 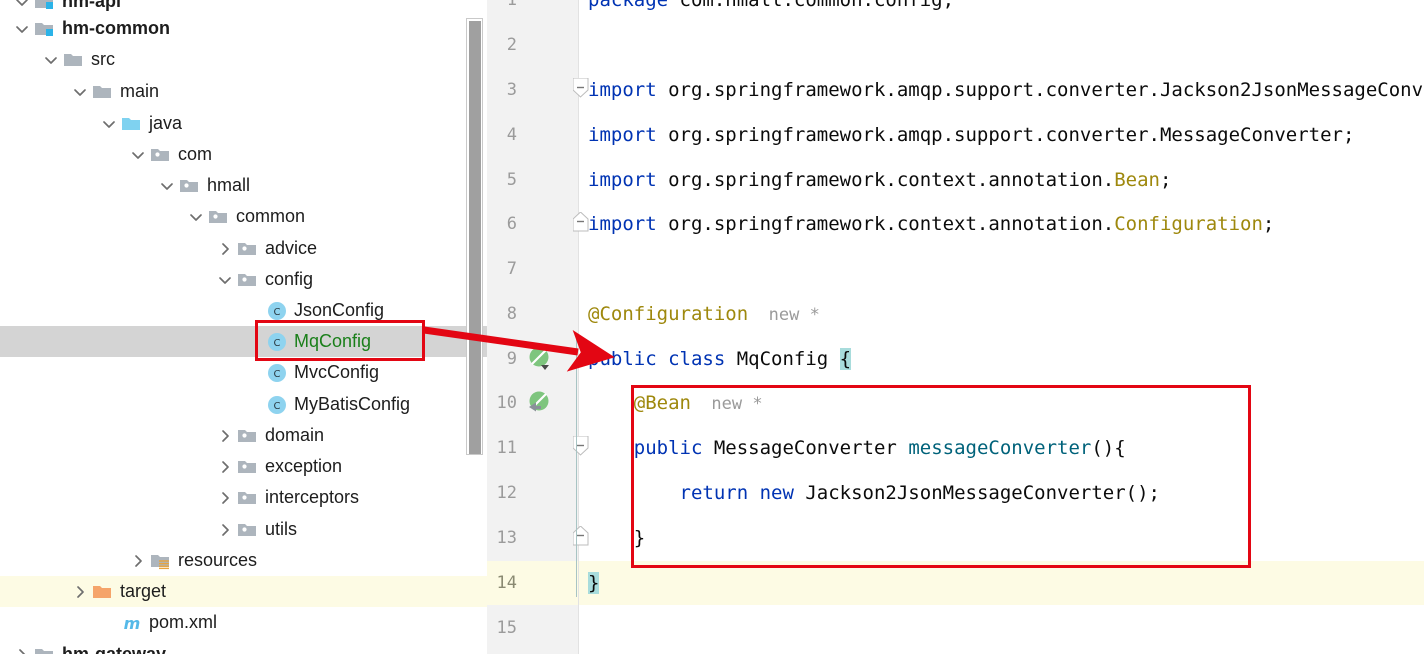 I want to click on line-number: 6, so click(x=497, y=224).